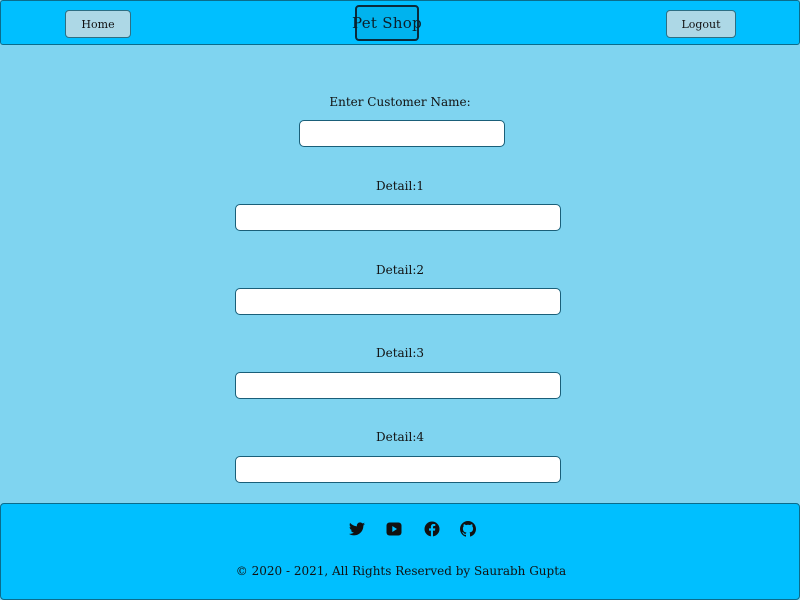 The width and height of the screenshot is (800, 600). Describe the element at coordinates (400, 437) in the screenshot. I see `detail-4-label: Detail:4` at that location.